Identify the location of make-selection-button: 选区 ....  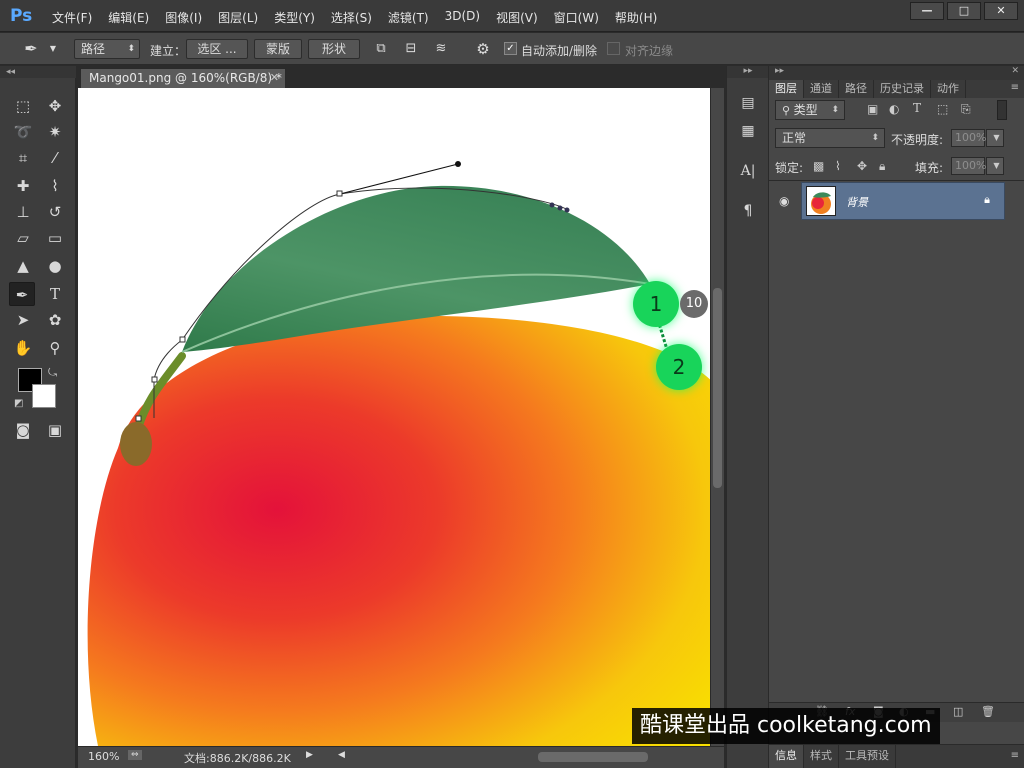
(217, 49).